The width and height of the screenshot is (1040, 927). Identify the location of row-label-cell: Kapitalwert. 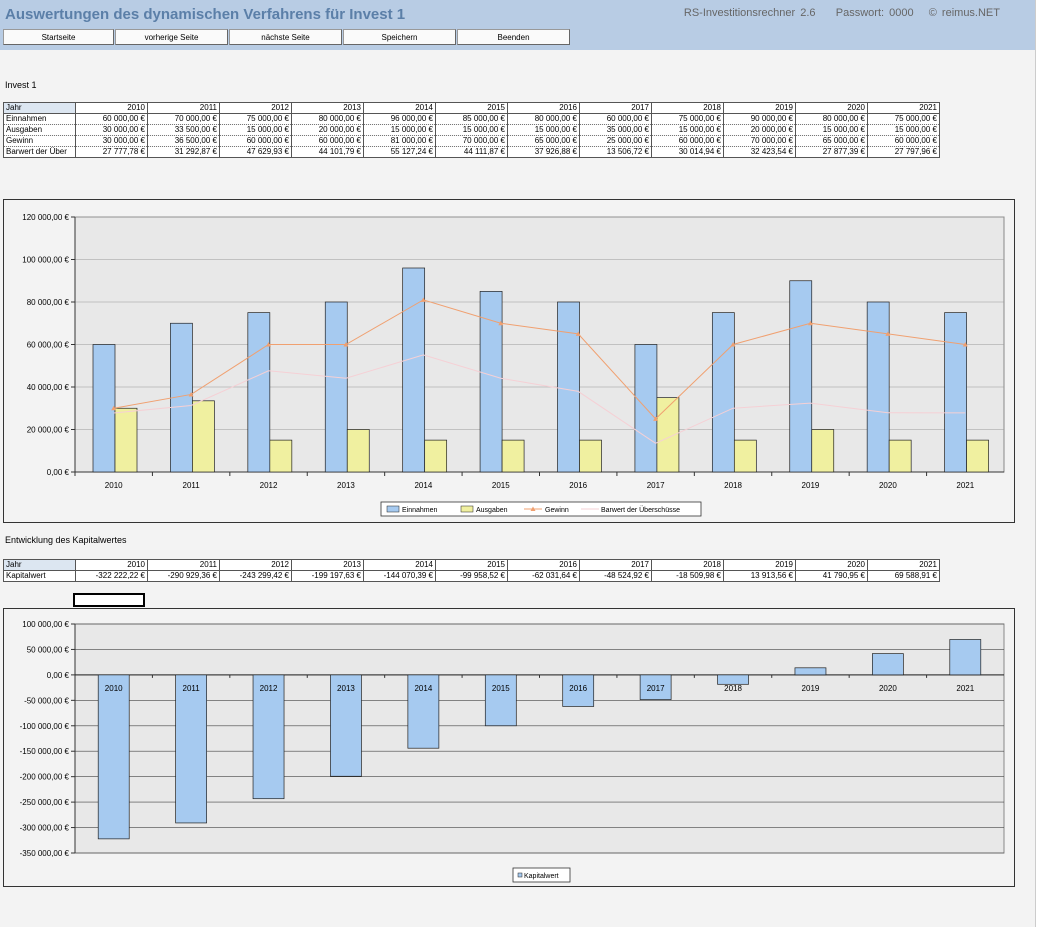
(39, 576).